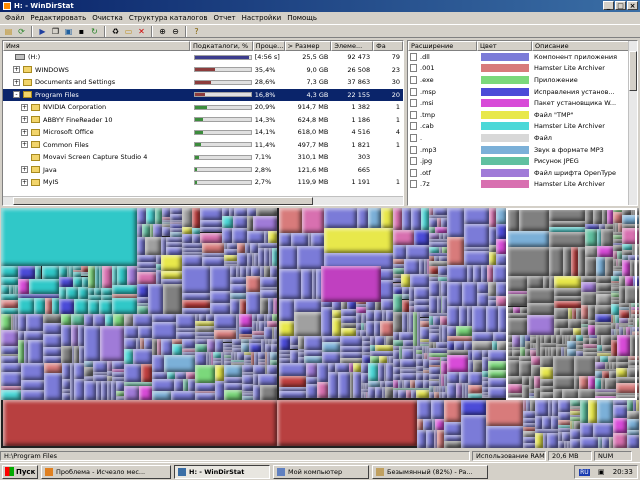  I want to click on refresh-branch-icon: ↻, so click(94, 31).